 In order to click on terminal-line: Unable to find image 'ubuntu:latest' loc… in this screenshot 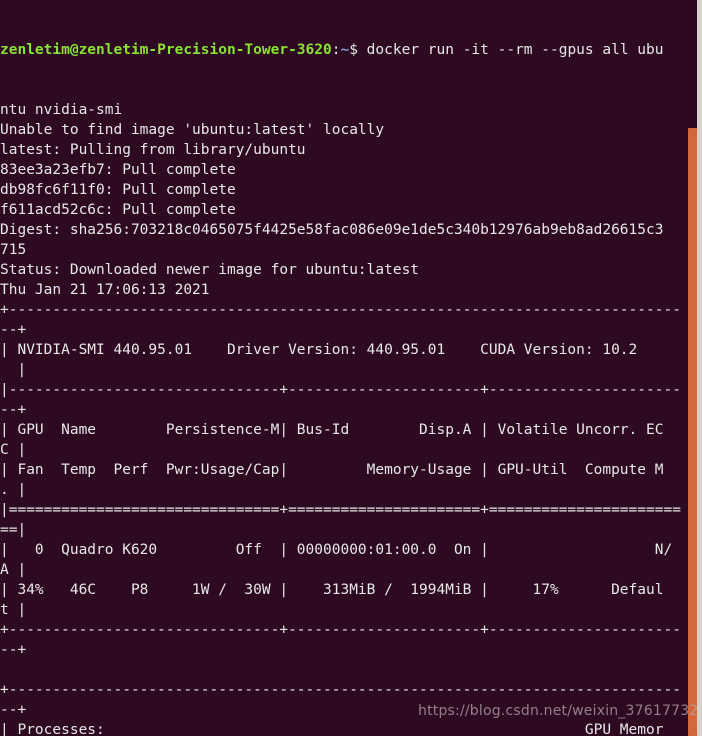, I will do `click(192, 130)`.